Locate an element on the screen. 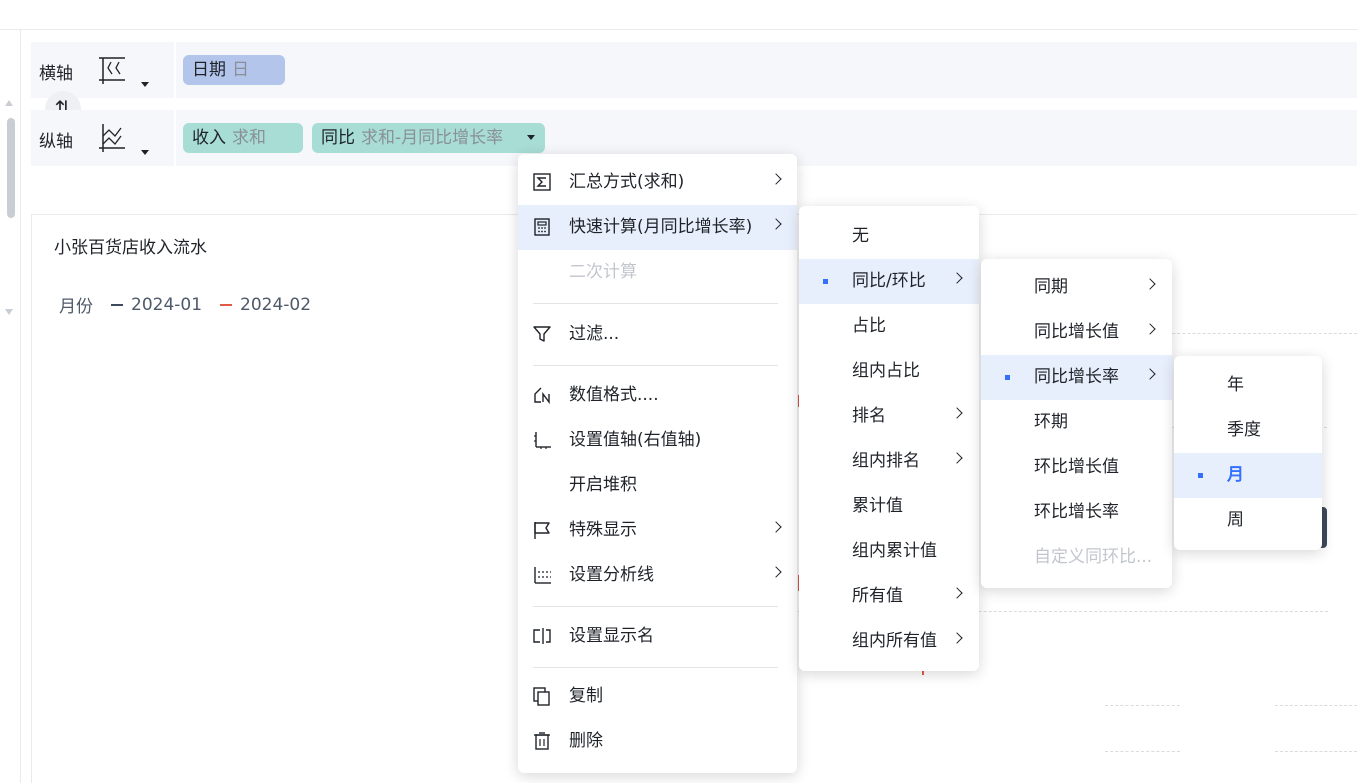  x-field-pill-date: 日期日 is located at coordinates (234, 70).